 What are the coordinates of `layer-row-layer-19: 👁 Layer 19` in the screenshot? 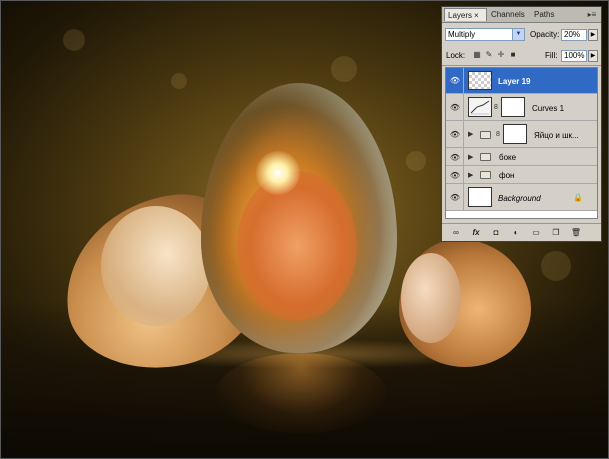 It's located at (521, 81).